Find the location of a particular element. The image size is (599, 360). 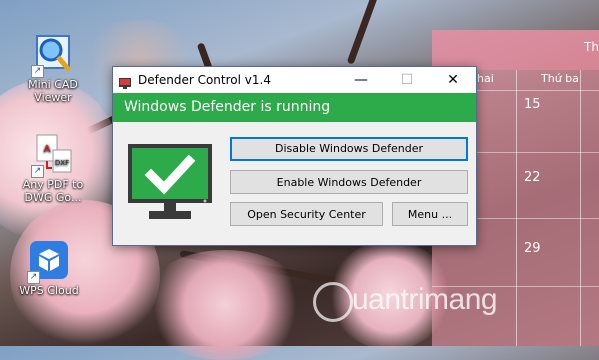

desktop-icon-label: Mini CAD Viewer is located at coordinates (53, 91).